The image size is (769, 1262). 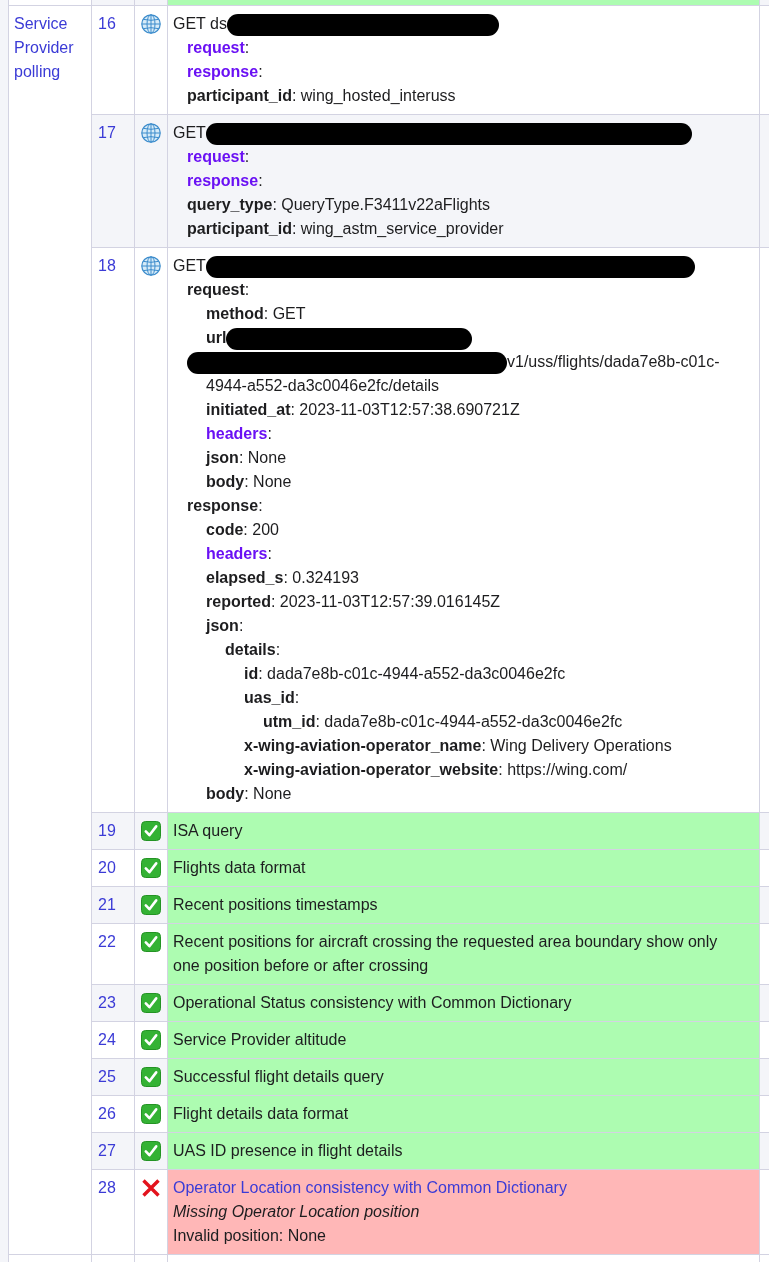 What do you see at coordinates (107, 1187) in the screenshot?
I see `row-number-link: 28` at bounding box center [107, 1187].